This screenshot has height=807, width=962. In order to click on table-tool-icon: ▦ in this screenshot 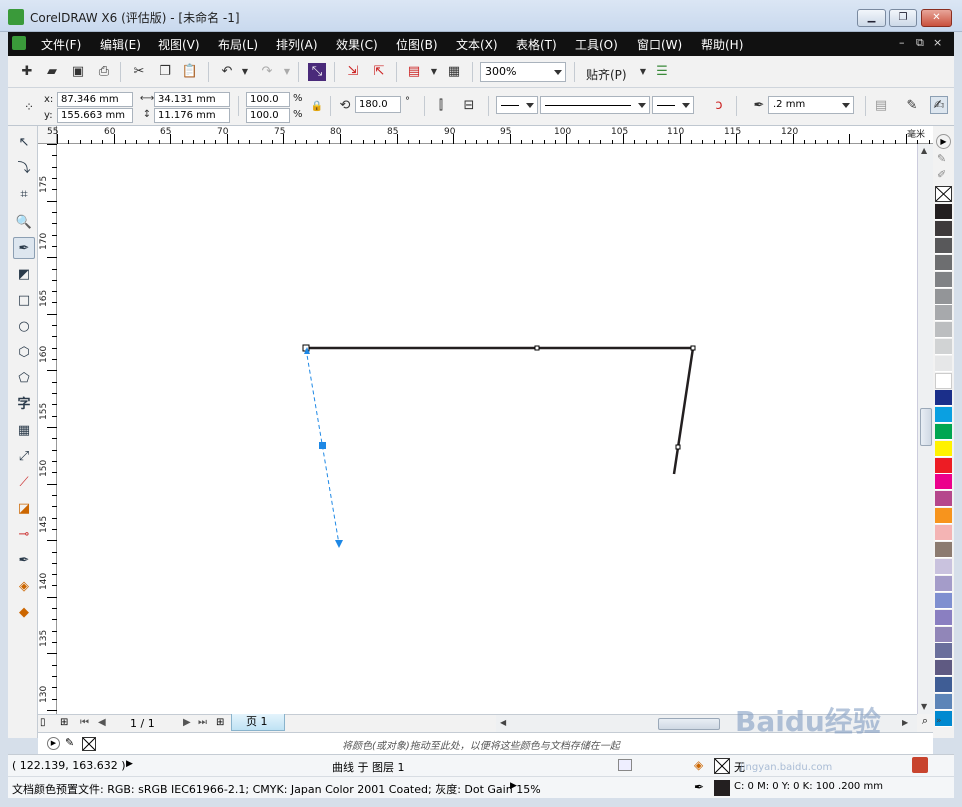, I will do `click(24, 431)`.